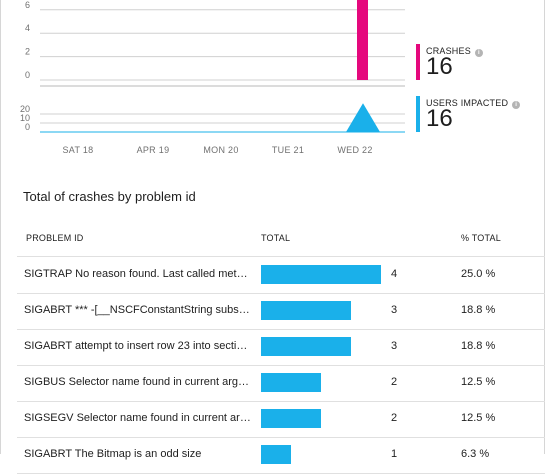  What do you see at coordinates (478, 274) in the screenshot?
I see `percent-total: 25.0 %` at bounding box center [478, 274].